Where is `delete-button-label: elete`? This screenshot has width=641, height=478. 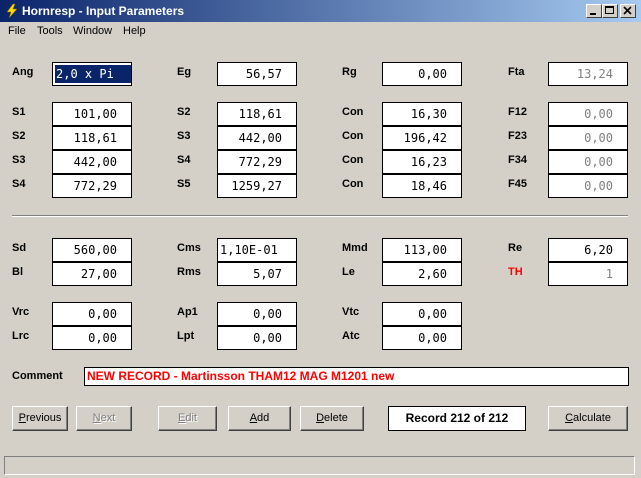
delete-button-label: elete is located at coordinates (336, 418).